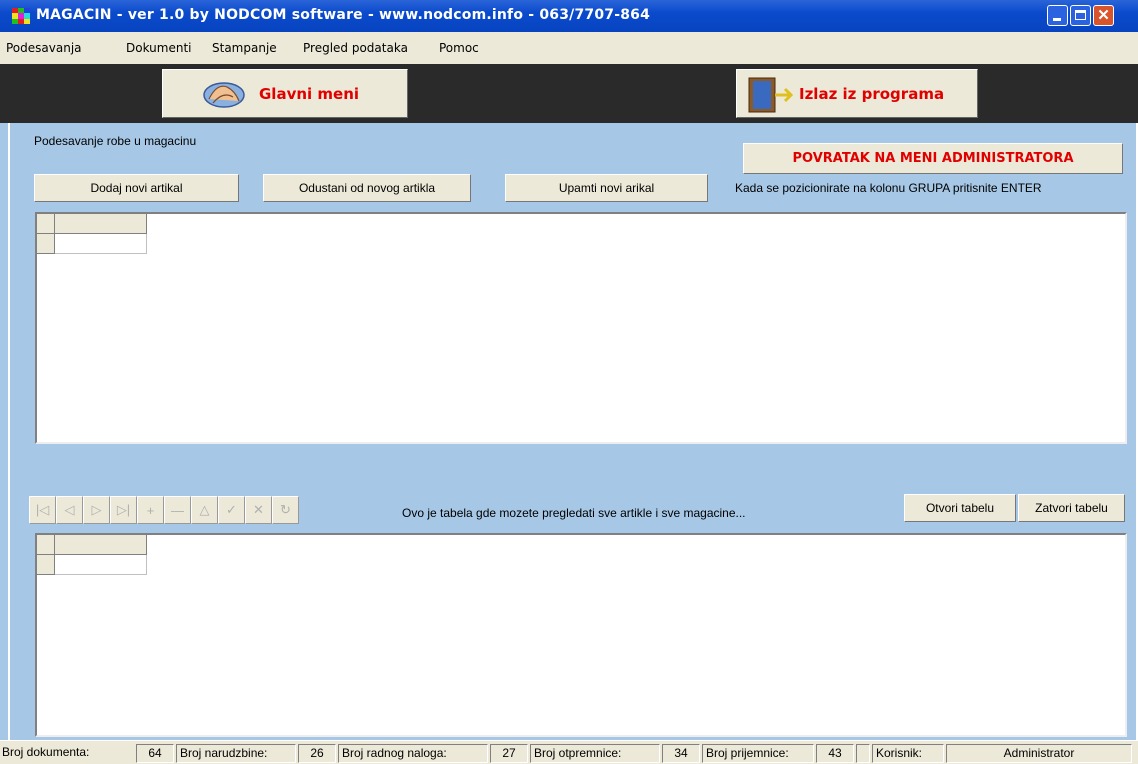 This screenshot has width=1138, height=764. Describe the element at coordinates (96, 510) in the screenshot. I see `next-record-button: ▷` at that location.